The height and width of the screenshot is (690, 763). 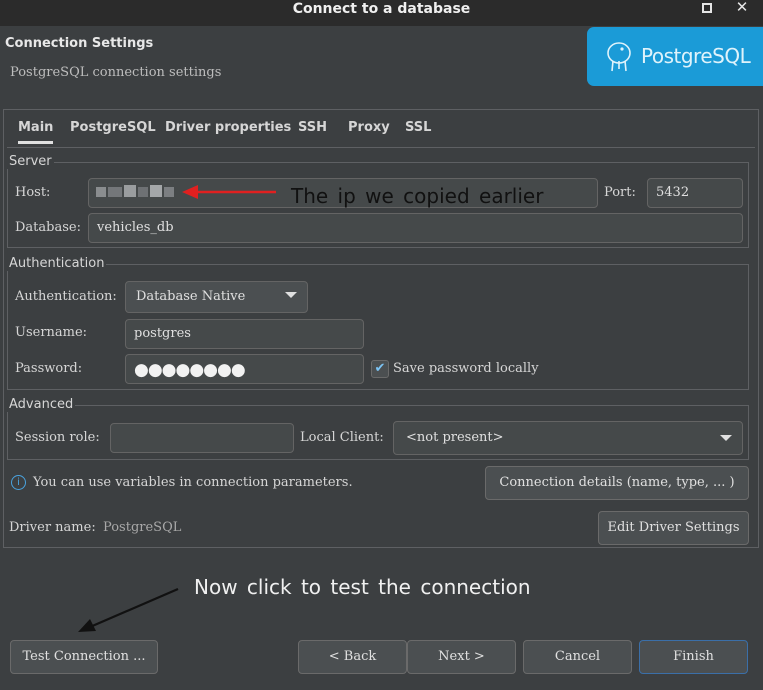 What do you see at coordinates (79, 43) in the screenshot?
I see `header-title: Connection Settings` at bounding box center [79, 43].